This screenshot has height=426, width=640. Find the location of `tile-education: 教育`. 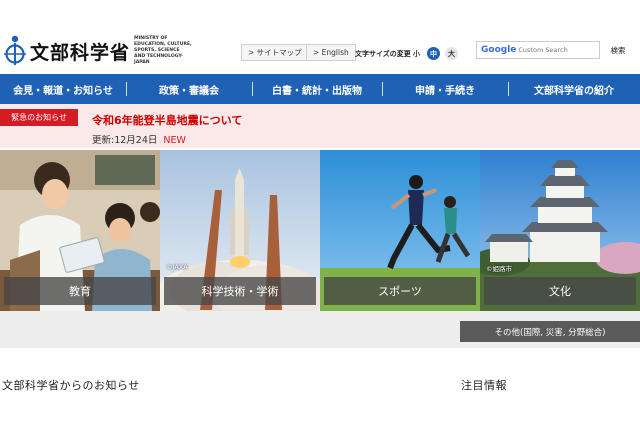

tile-education: 教育 is located at coordinates (80, 230).